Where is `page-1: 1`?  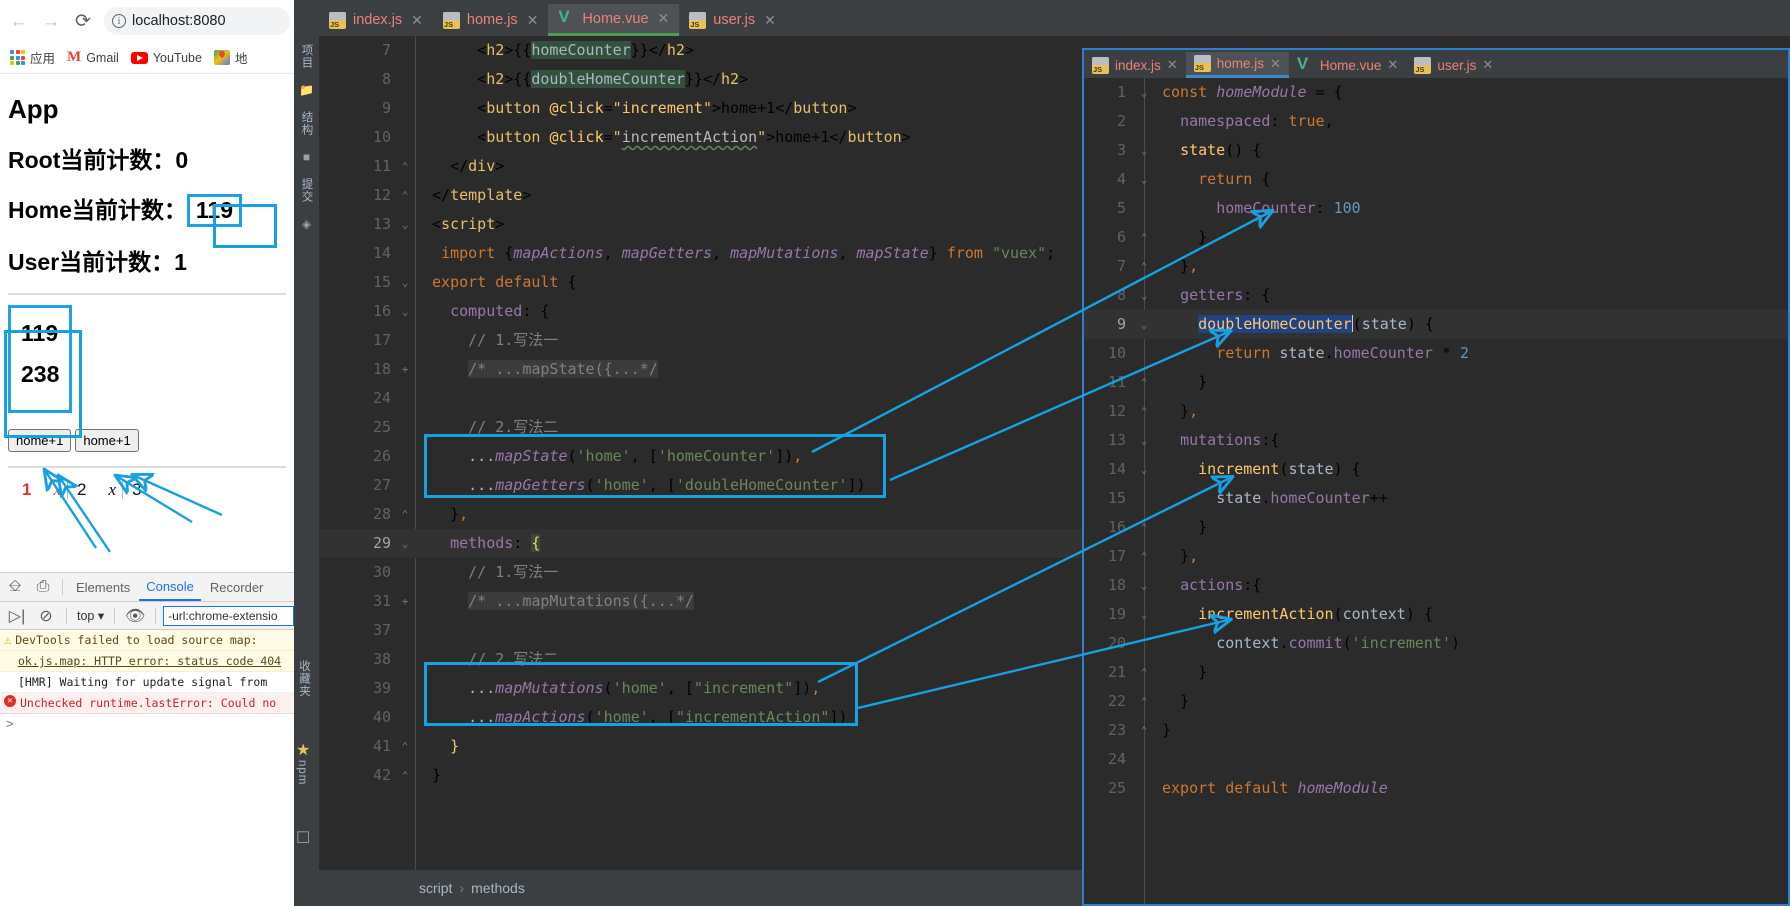
page-1: 1 is located at coordinates (37, 490).